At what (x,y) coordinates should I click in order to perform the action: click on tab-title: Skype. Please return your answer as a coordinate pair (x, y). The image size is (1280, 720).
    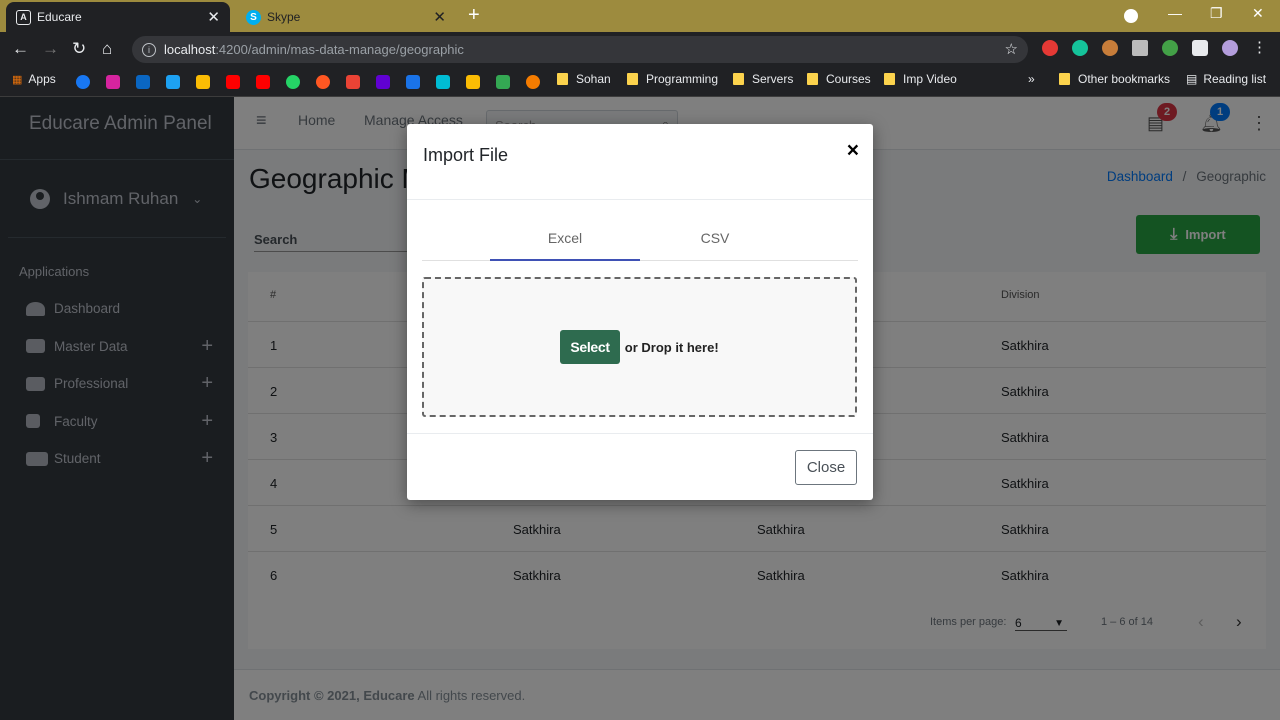
    Looking at the image, I should click on (284, 17).